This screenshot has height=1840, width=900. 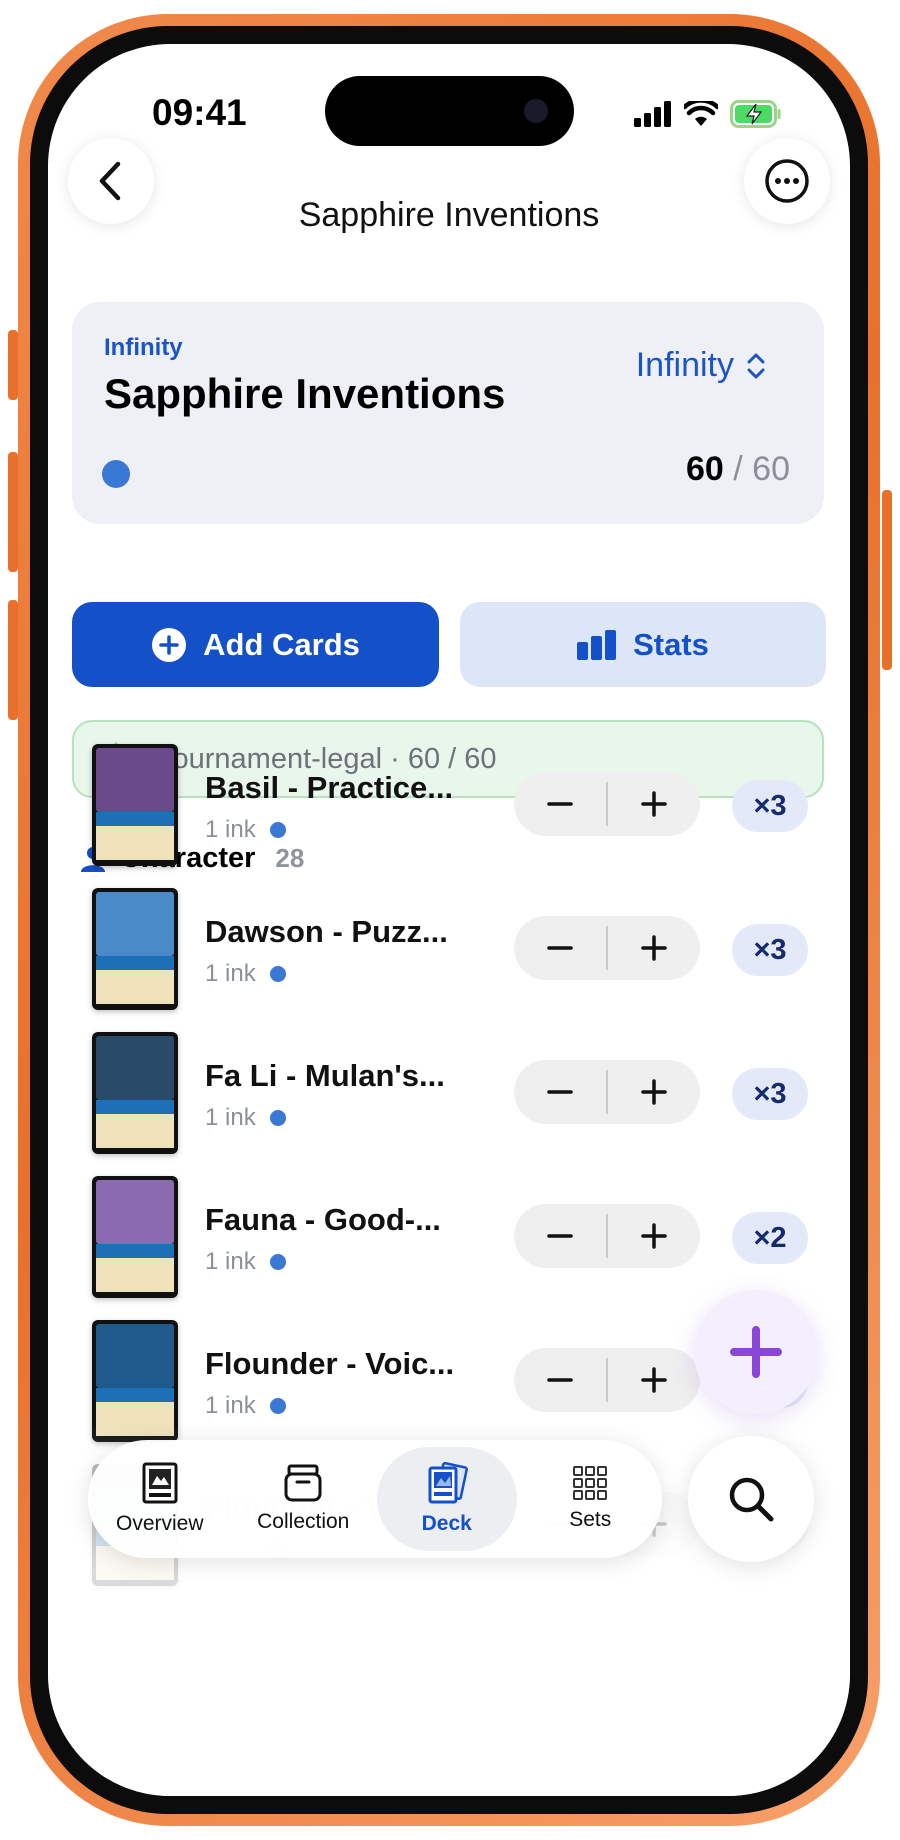 What do you see at coordinates (449, 1097) in the screenshot?
I see `card-row: Fa Li - Mulan's... 1 ink ×3` at bounding box center [449, 1097].